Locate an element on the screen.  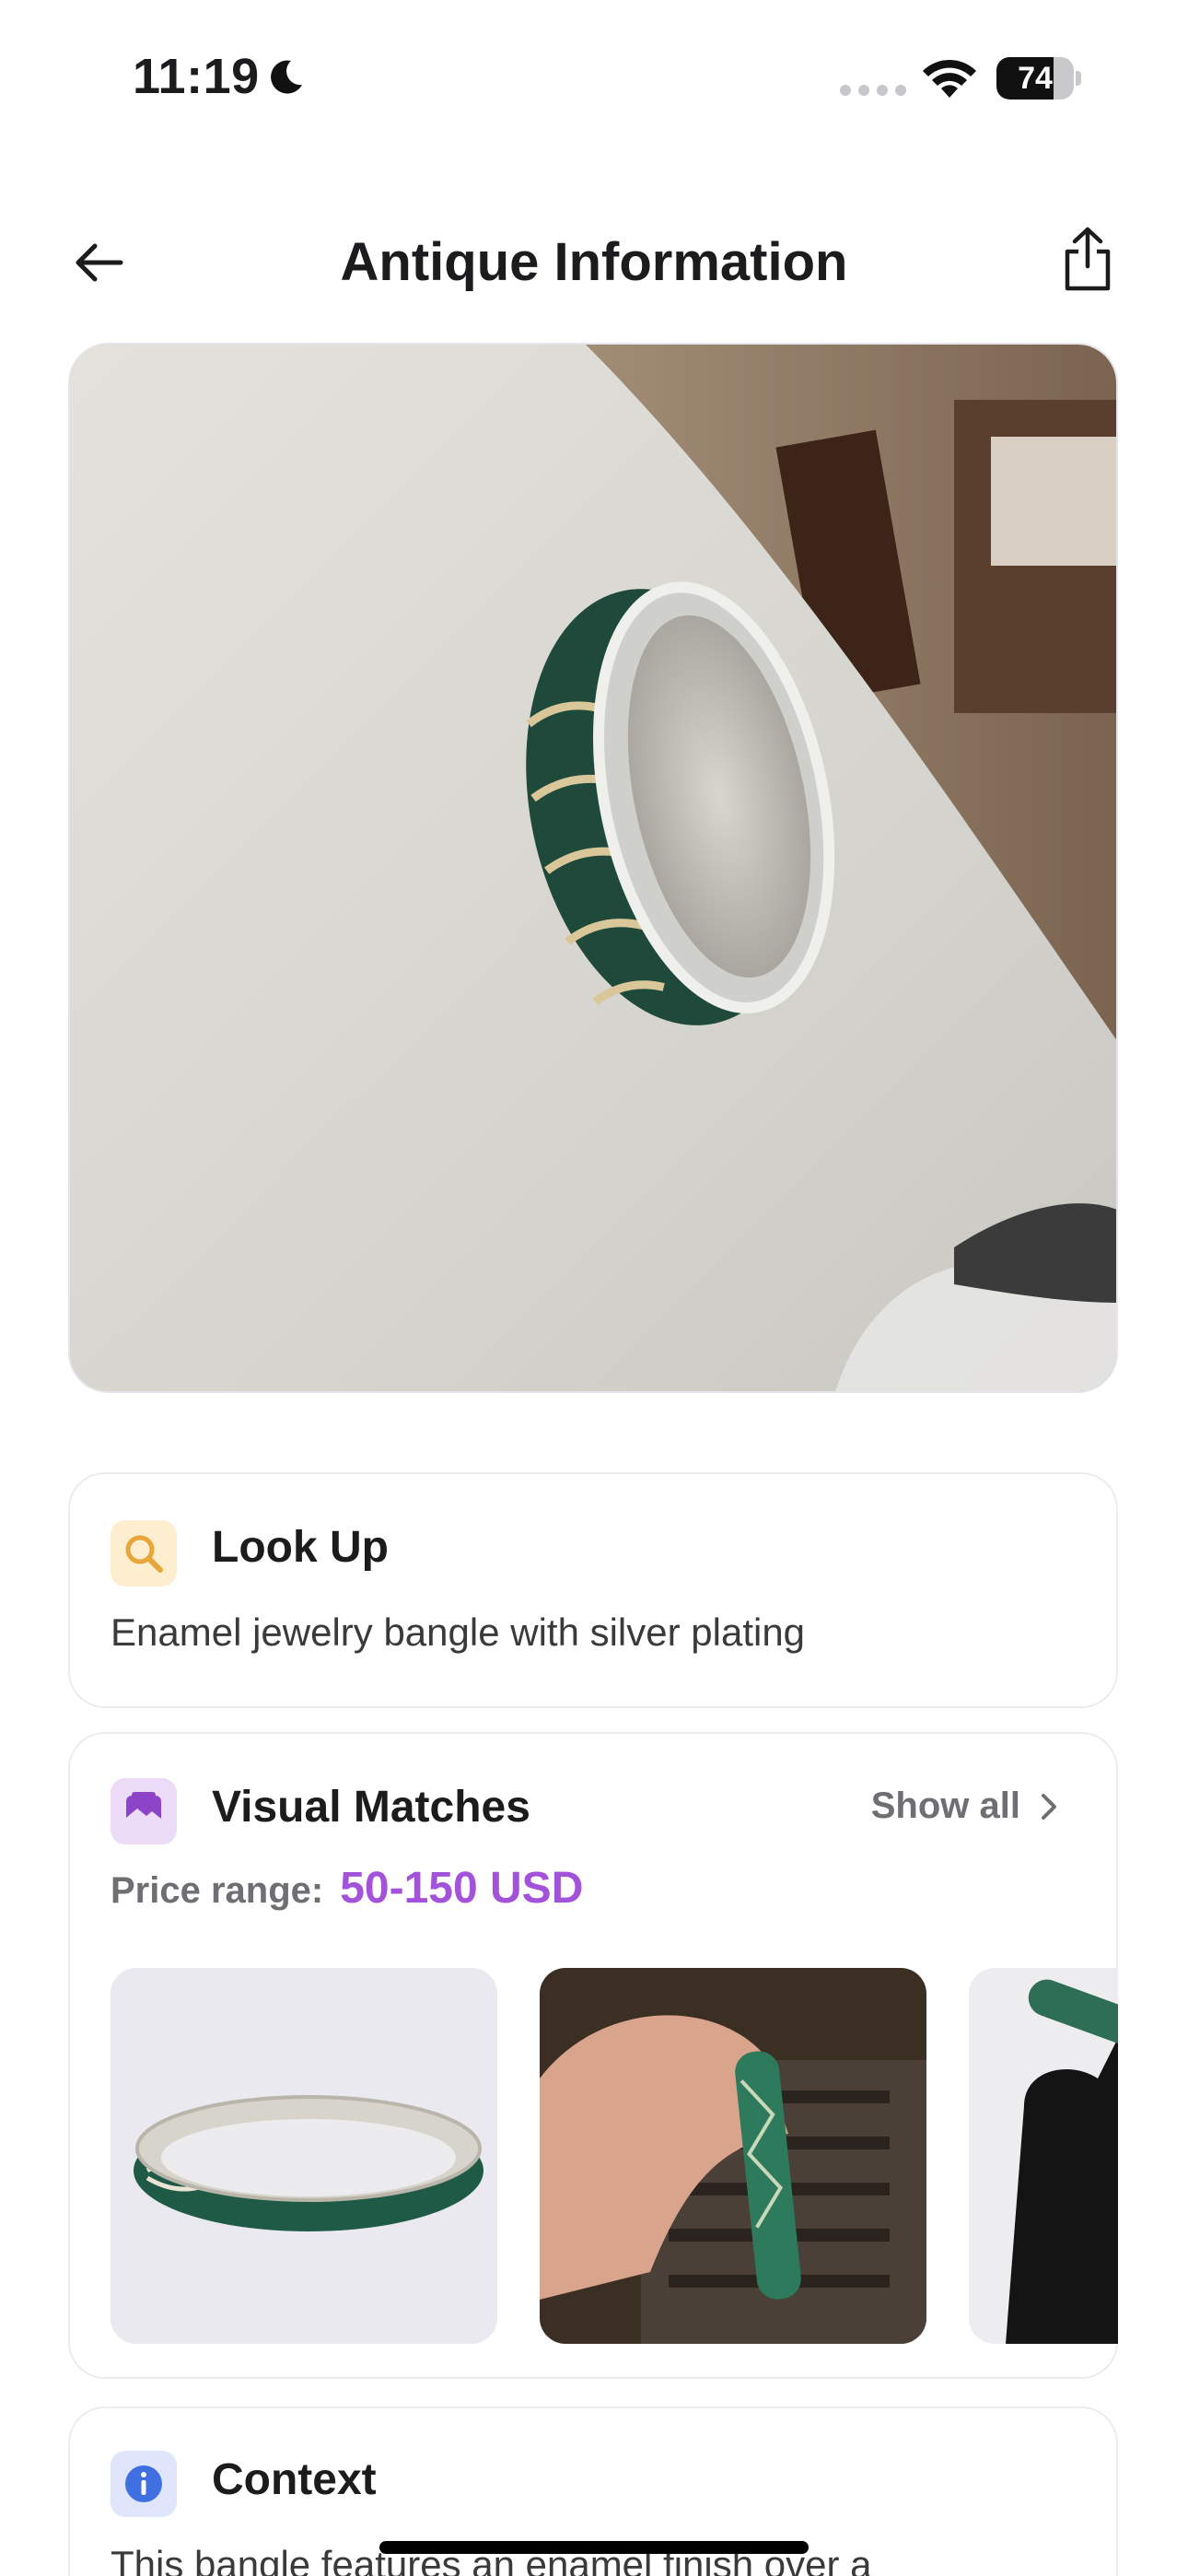
share-button is located at coordinates (1087, 258).